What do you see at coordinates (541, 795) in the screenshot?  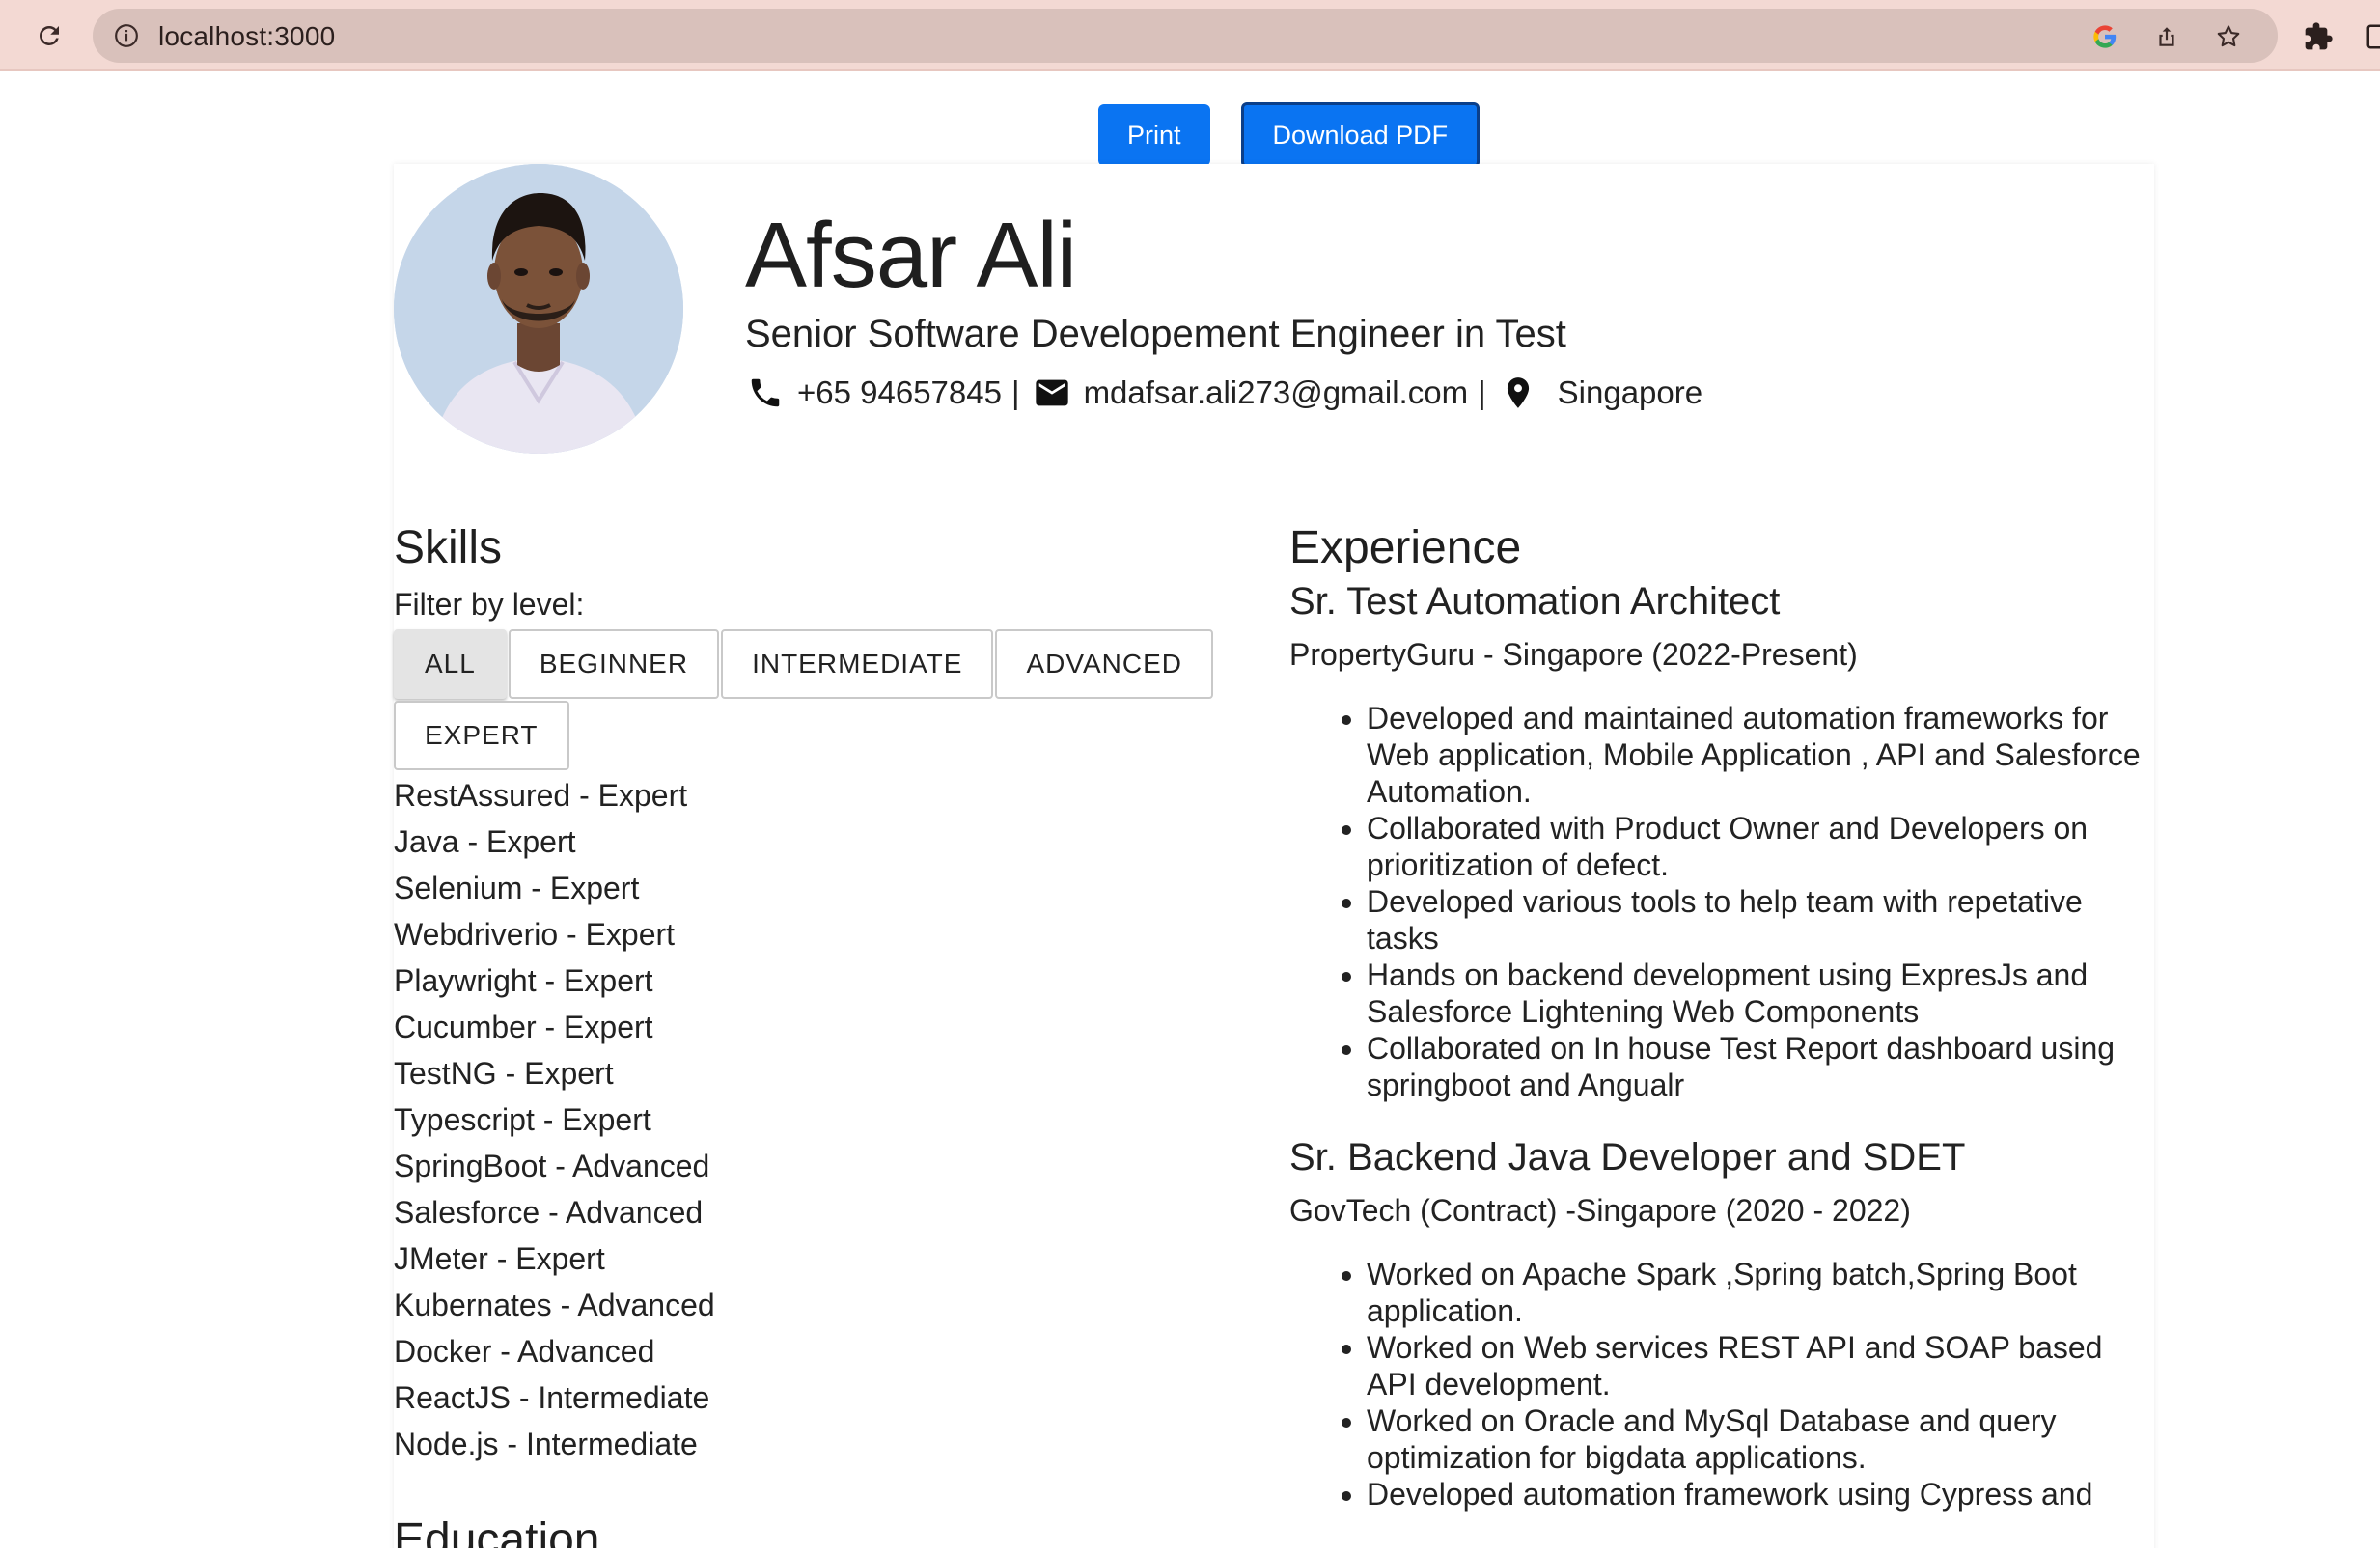 I see `skill-item: RestAssured - Expert` at bounding box center [541, 795].